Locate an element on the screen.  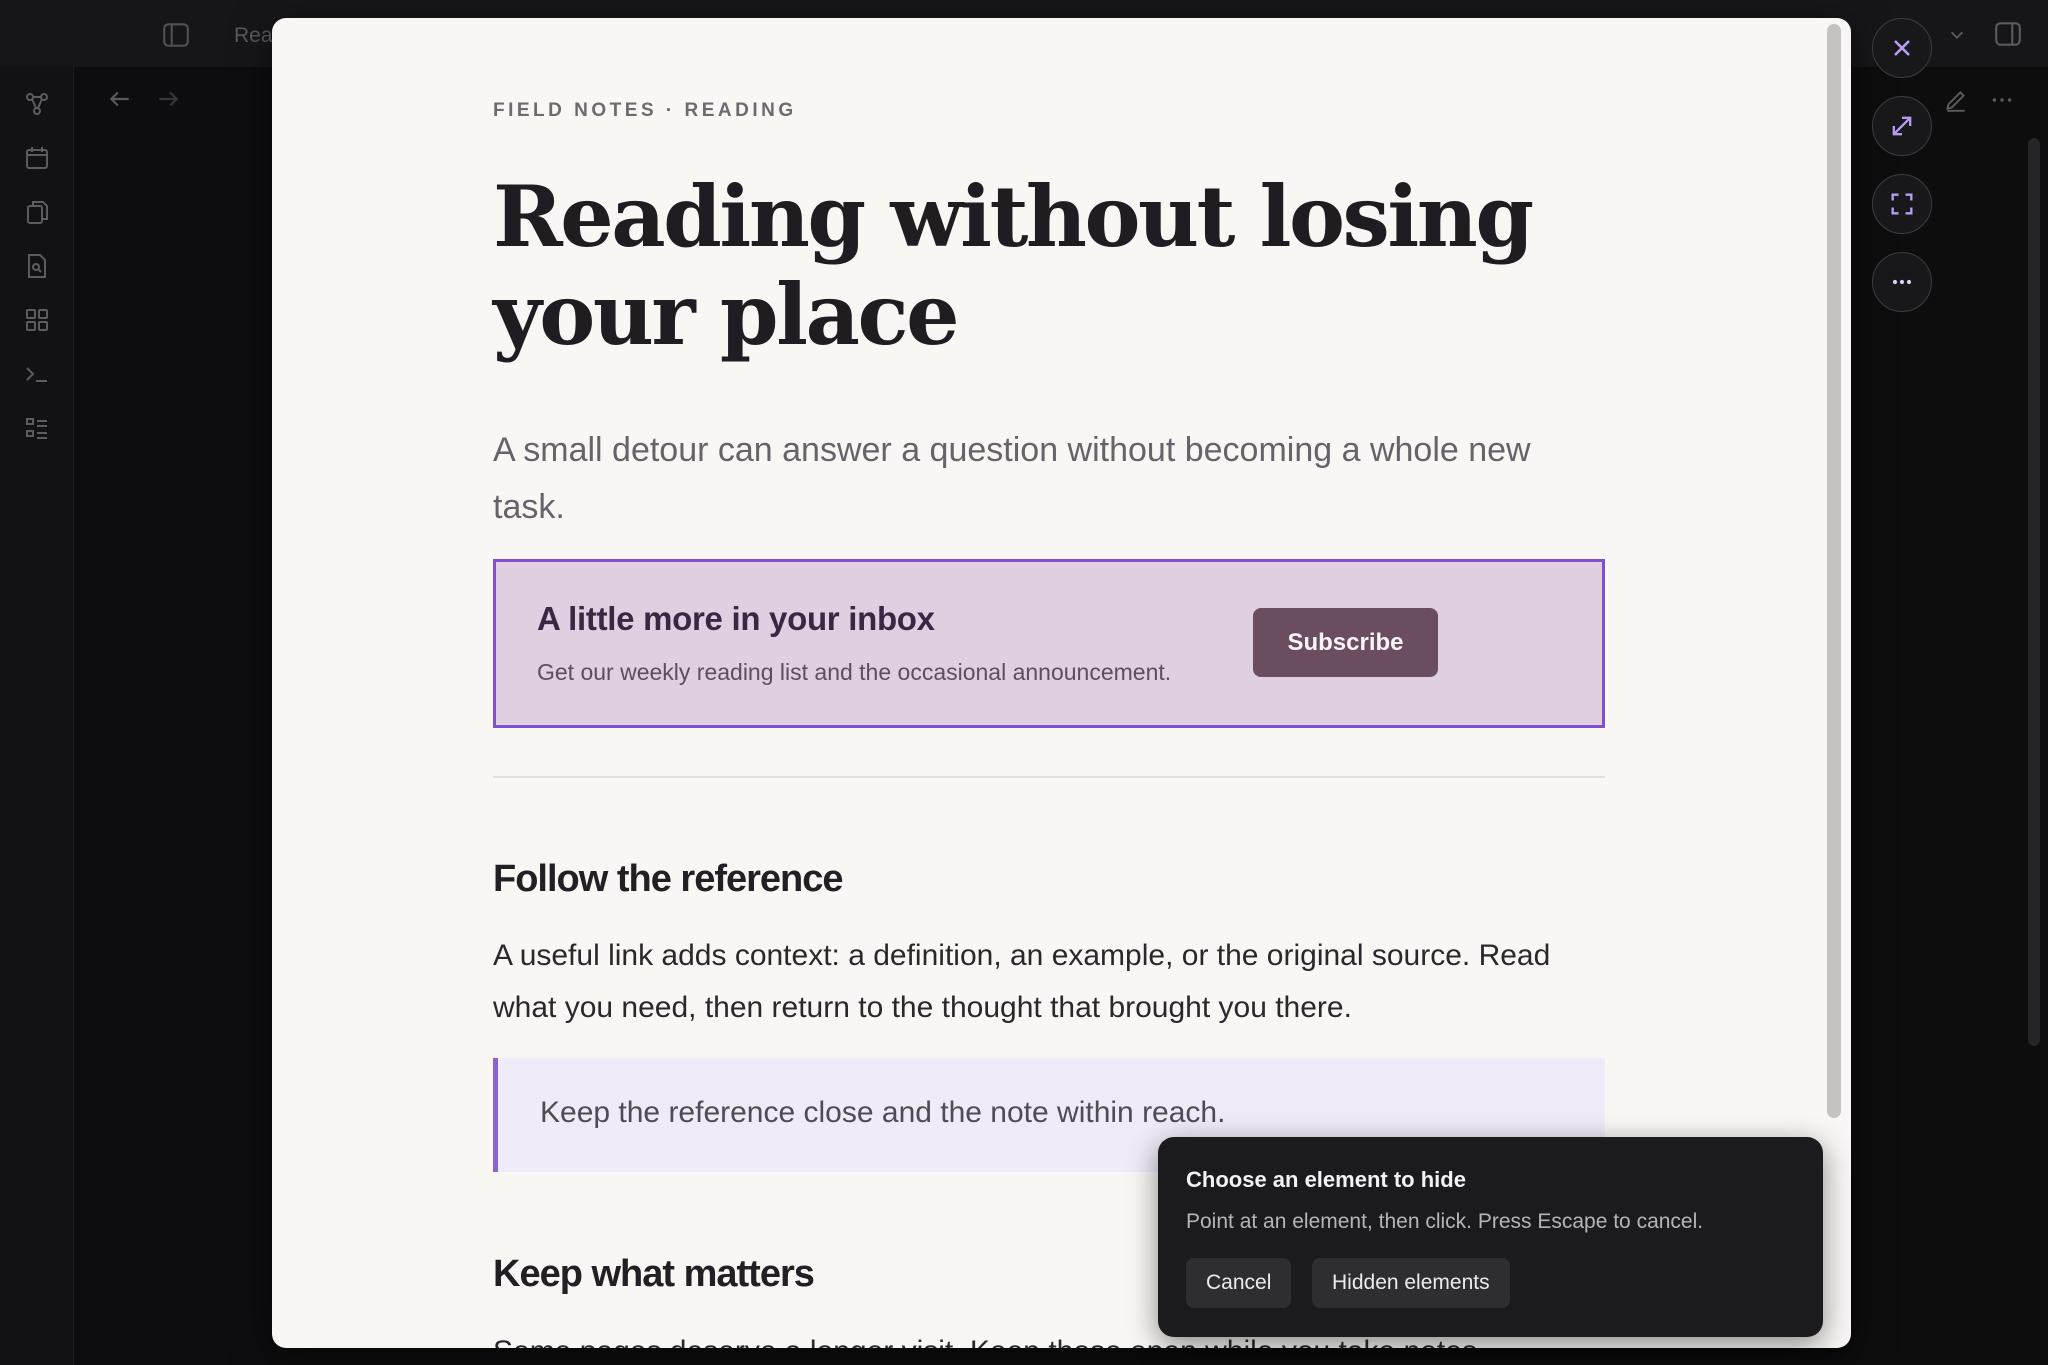
article-title: Reading without losing your place is located at coordinates (1013, 265).